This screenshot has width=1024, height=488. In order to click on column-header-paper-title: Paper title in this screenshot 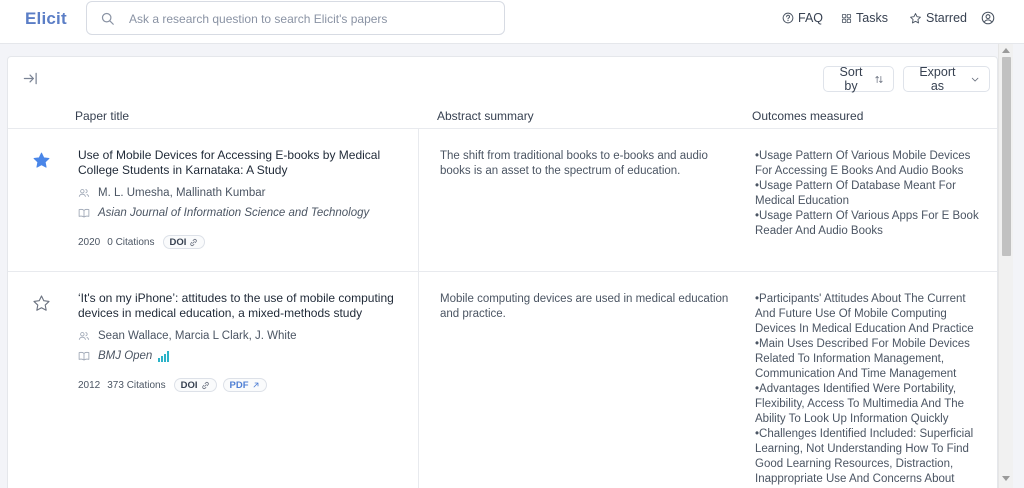, I will do `click(102, 116)`.